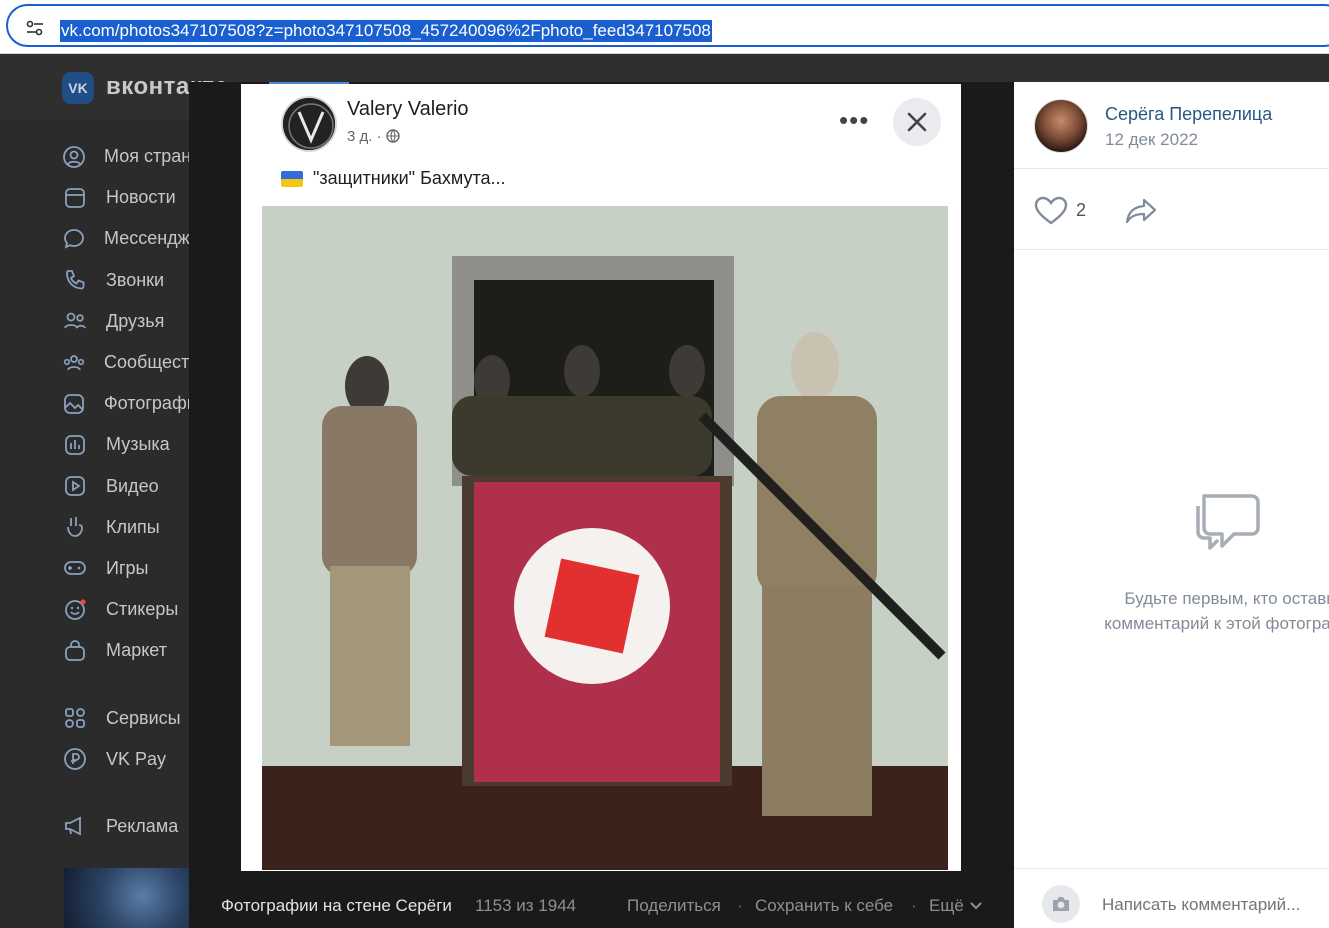  What do you see at coordinates (366, 136) in the screenshot?
I see `fb-post-time: 3 д. ·` at bounding box center [366, 136].